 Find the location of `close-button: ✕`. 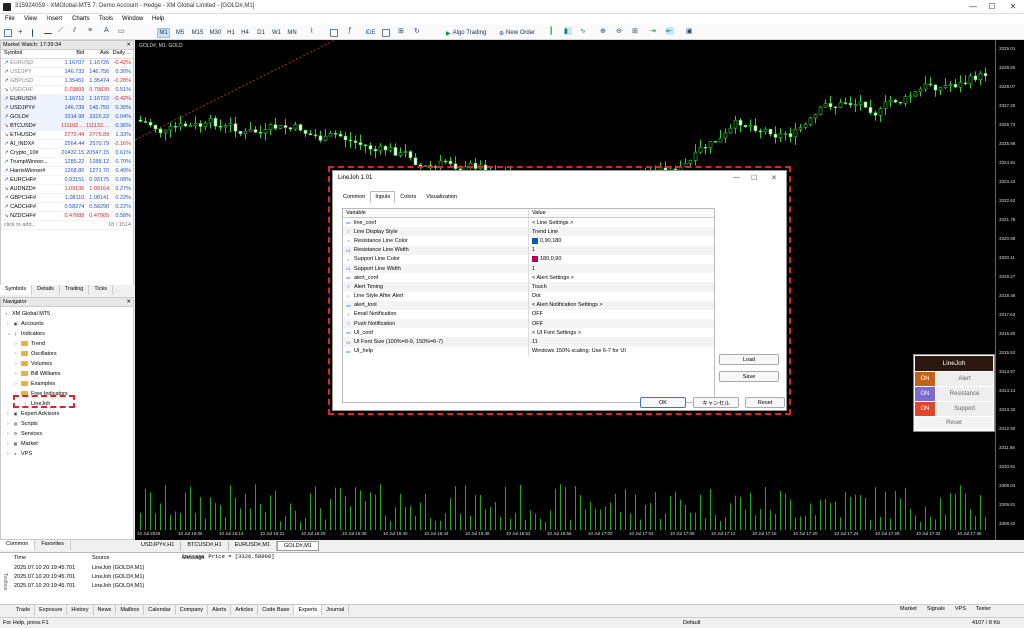

close-button: ✕ is located at coordinates (1013, 6).